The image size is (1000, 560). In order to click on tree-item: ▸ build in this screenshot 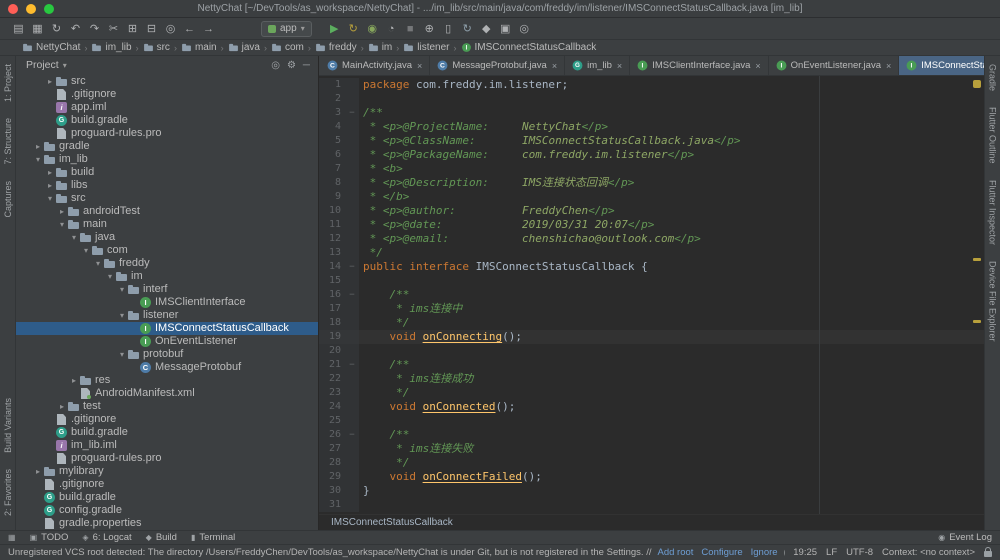, I will do `click(167, 172)`.